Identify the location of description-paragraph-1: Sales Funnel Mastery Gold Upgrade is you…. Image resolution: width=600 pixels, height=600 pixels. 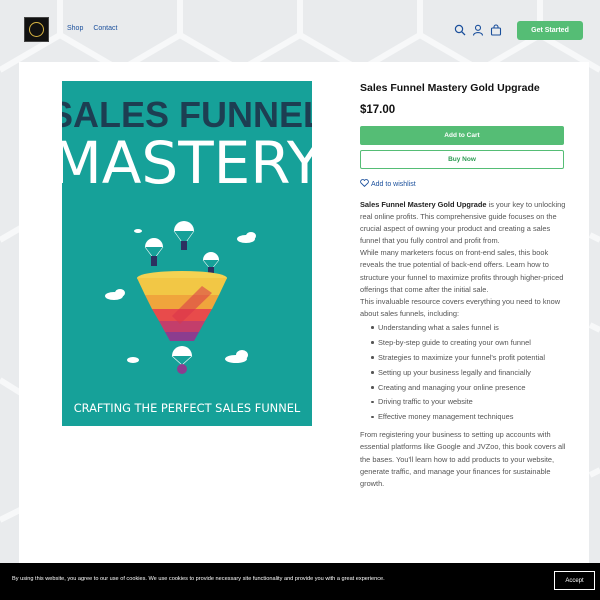
(463, 223).